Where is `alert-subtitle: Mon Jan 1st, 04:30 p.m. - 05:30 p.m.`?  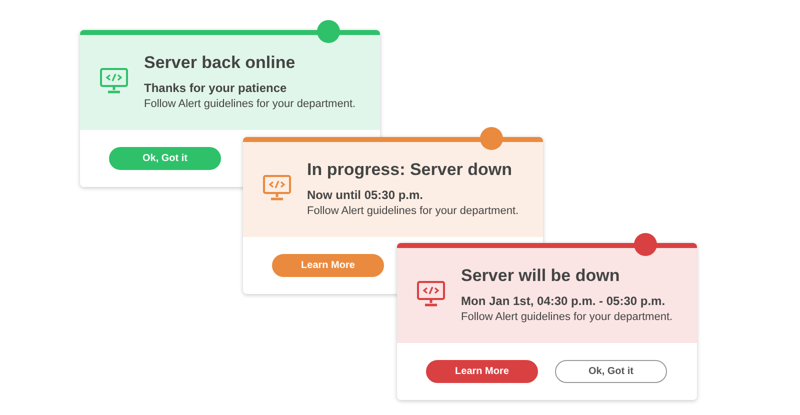
alert-subtitle: Mon Jan 1st, 04:30 p.m. - 05:30 p.m. is located at coordinates (563, 301).